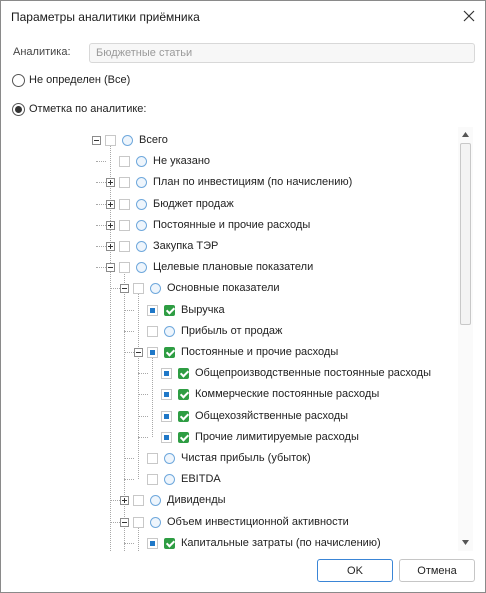  Describe the element at coordinates (277, 436) in the screenshot. I see `node-label: Прочие лимитируемые расходы` at that location.